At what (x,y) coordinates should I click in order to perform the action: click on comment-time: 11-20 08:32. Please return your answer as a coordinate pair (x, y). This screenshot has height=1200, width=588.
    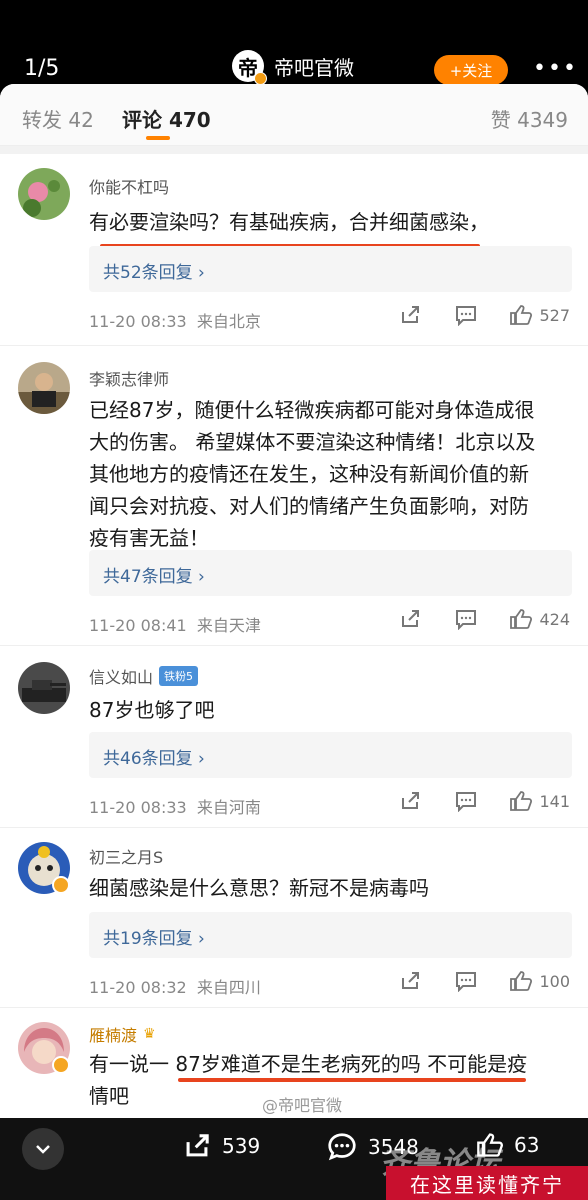
    Looking at the image, I should click on (138, 987).